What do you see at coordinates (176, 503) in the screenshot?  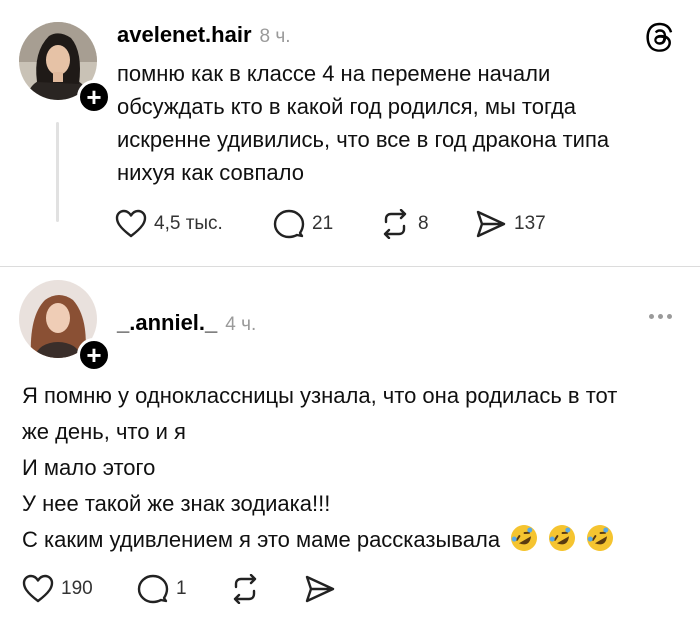 I see `text-line: У нее такой же знак зодиака!!!` at bounding box center [176, 503].